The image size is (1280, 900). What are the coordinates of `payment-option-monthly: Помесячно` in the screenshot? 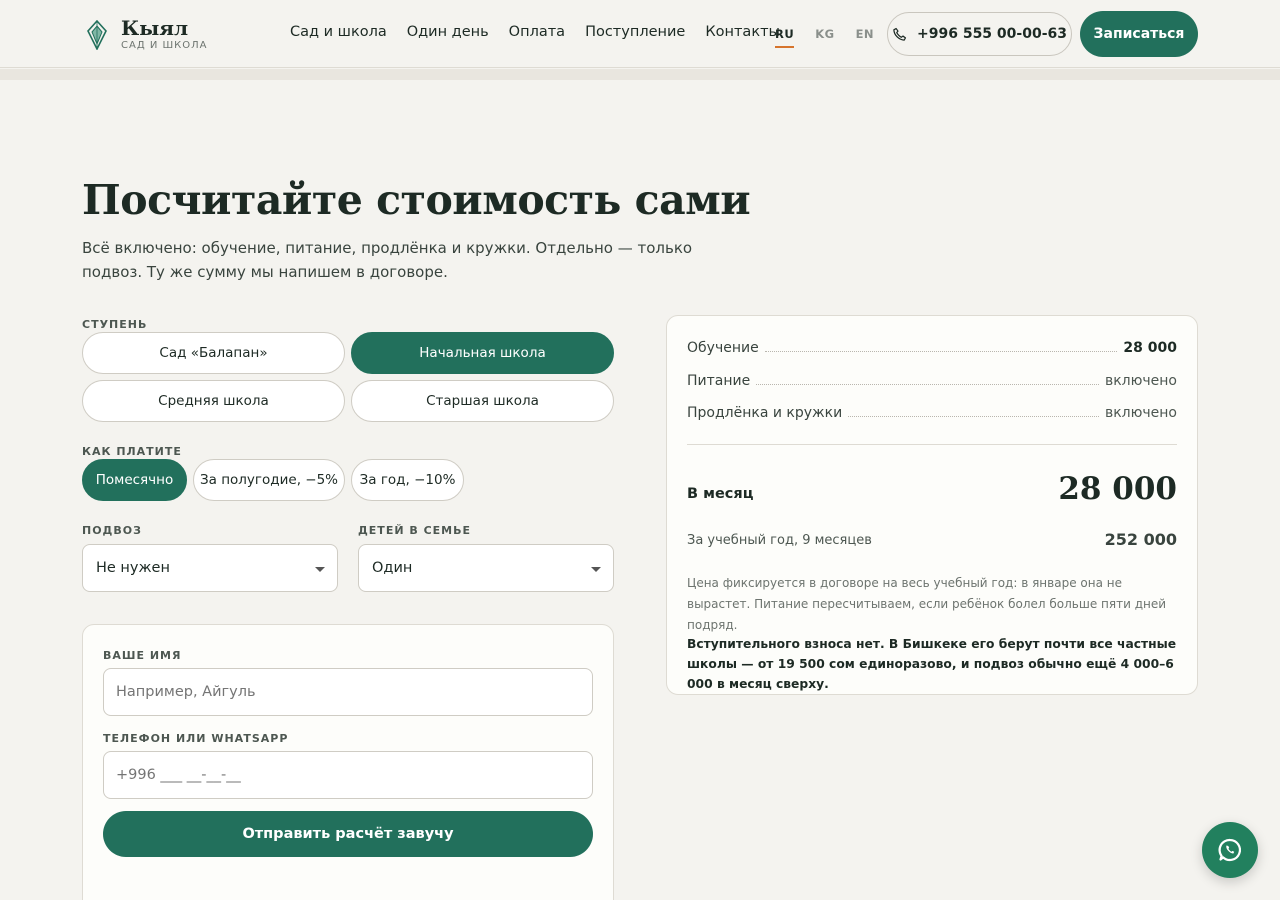 It's located at (134, 480).